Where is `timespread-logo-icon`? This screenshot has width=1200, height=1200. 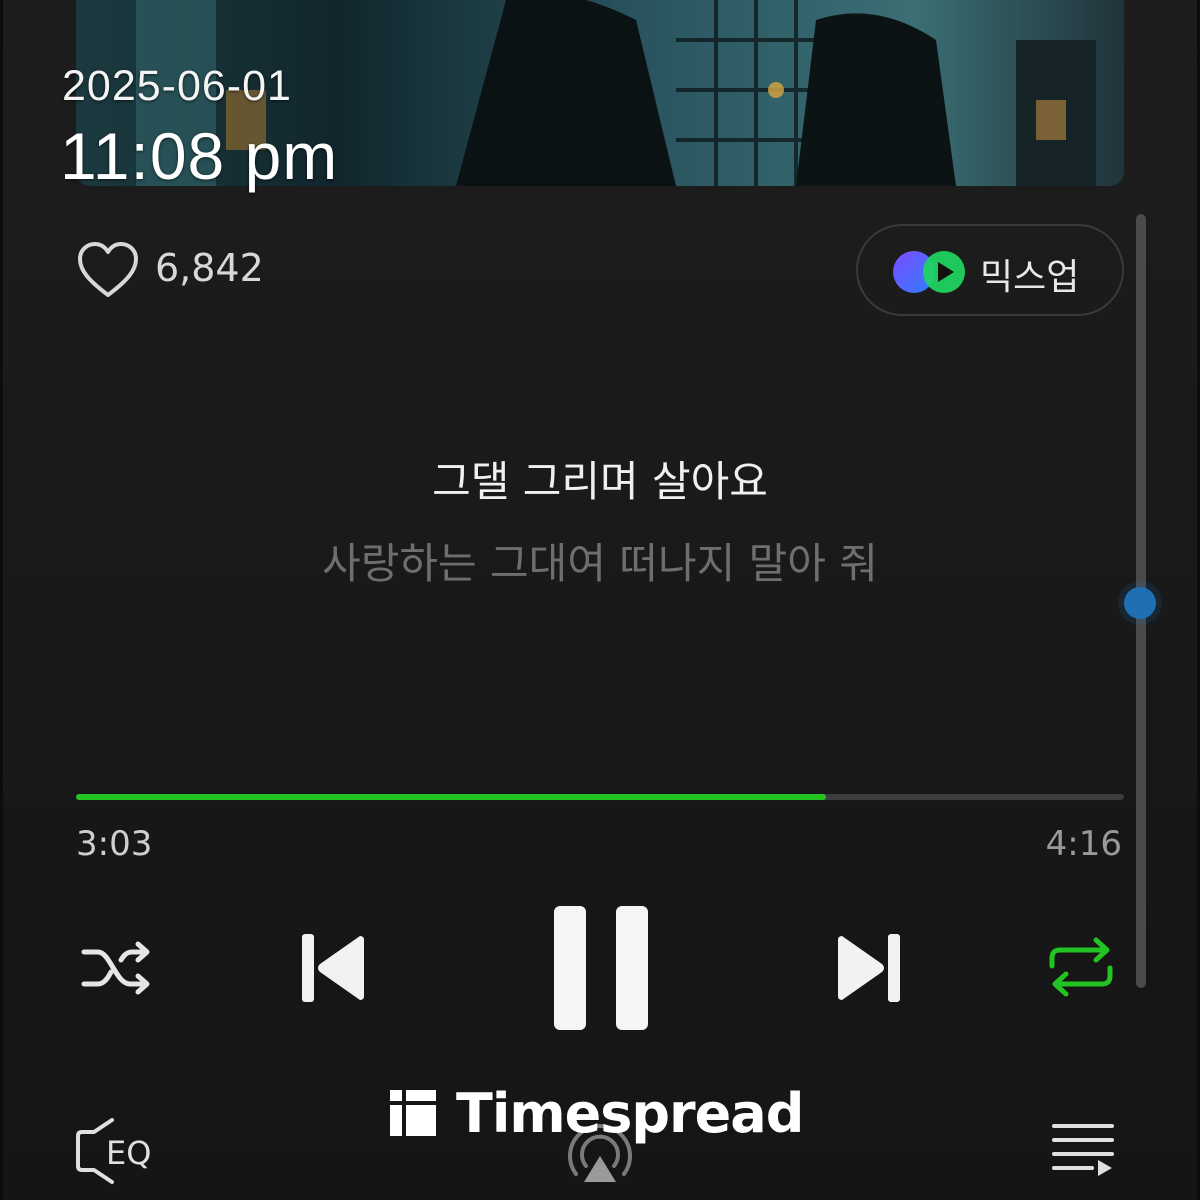
timespread-logo-icon is located at coordinates (413, 1113).